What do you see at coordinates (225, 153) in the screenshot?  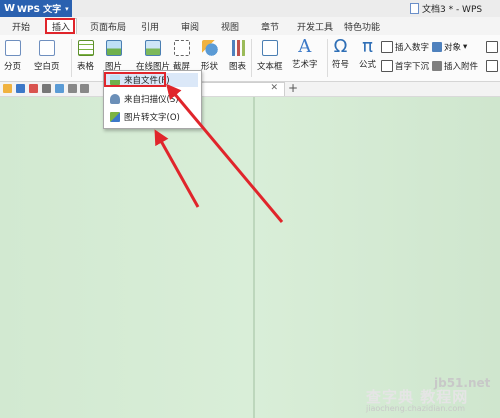 I see `arrow-to-from-file` at bounding box center [225, 153].